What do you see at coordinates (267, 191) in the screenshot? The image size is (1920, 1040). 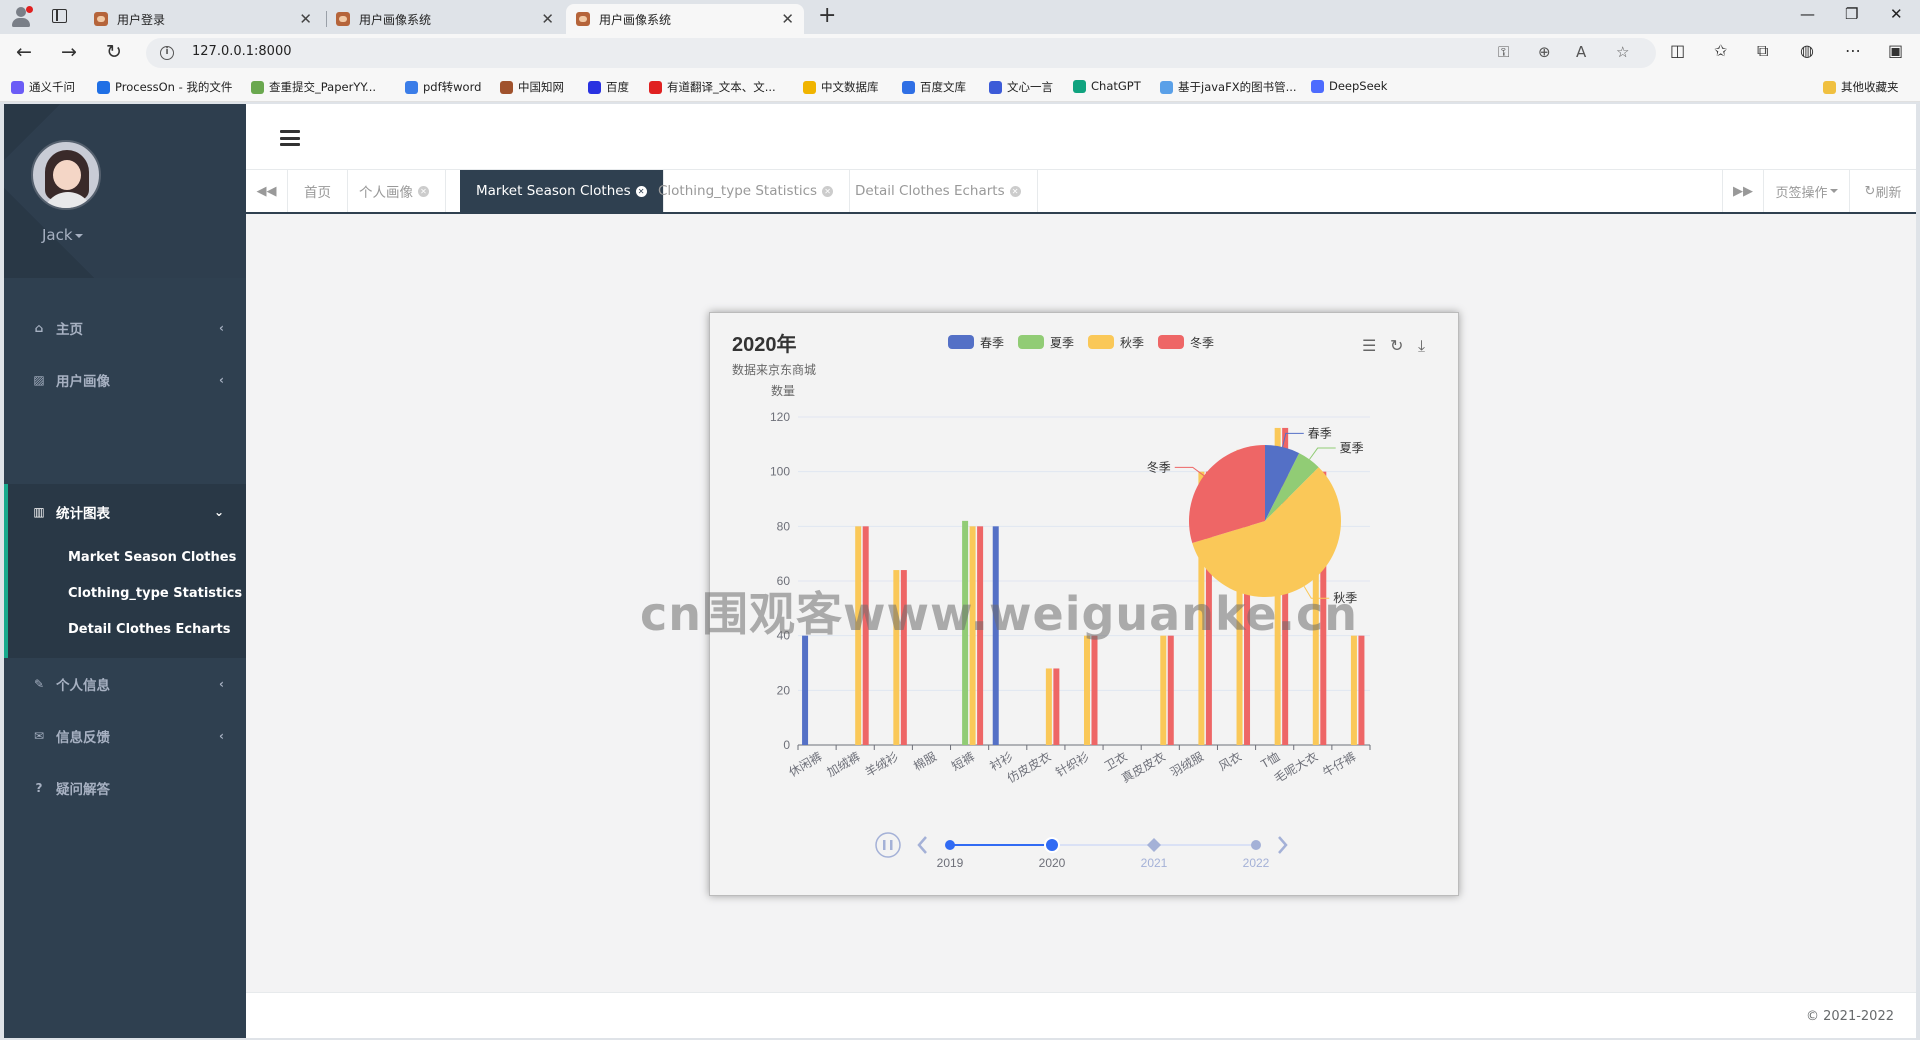 I see `scroll-tabs-left-button: ◀◀` at bounding box center [267, 191].